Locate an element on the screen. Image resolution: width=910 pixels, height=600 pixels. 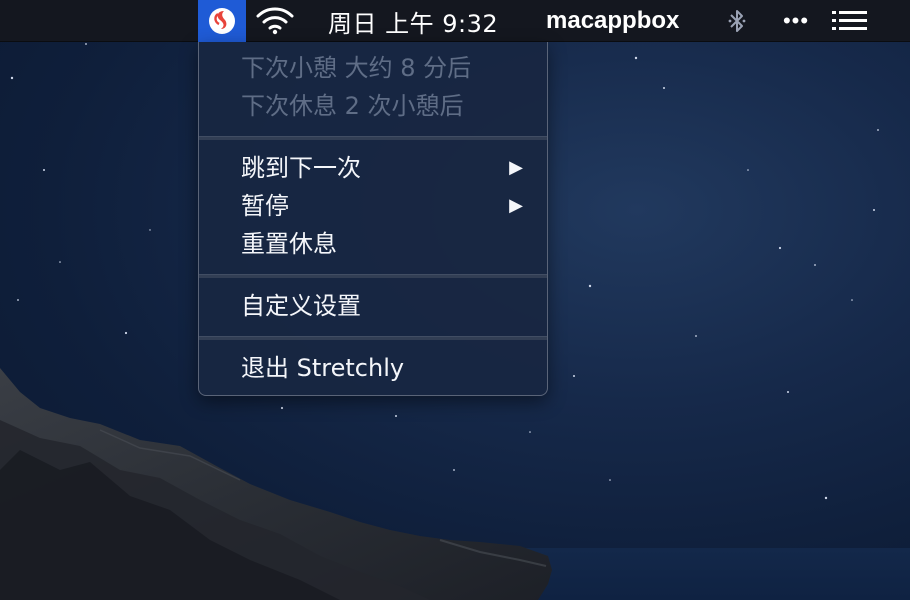
stretchly-icon is located at coordinates (222, 21).